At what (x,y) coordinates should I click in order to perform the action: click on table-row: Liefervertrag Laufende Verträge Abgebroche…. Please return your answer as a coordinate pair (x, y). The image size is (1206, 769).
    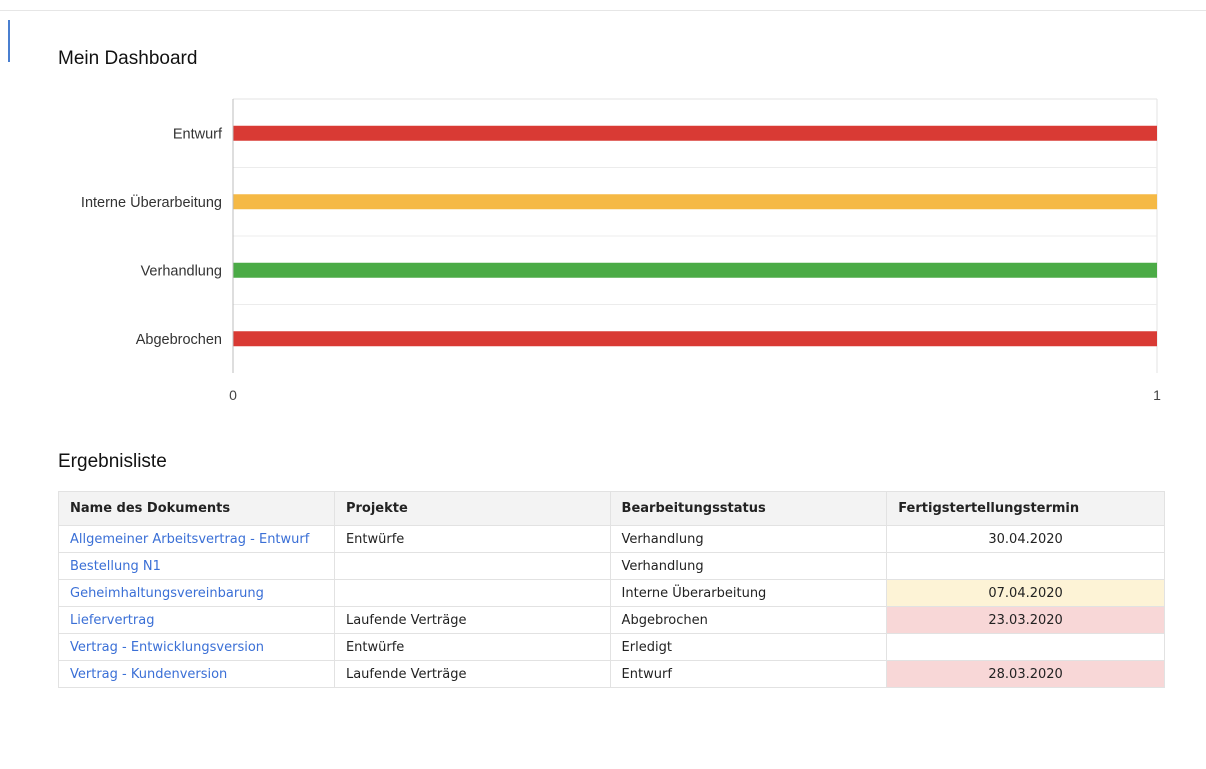
    Looking at the image, I should click on (611, 620).